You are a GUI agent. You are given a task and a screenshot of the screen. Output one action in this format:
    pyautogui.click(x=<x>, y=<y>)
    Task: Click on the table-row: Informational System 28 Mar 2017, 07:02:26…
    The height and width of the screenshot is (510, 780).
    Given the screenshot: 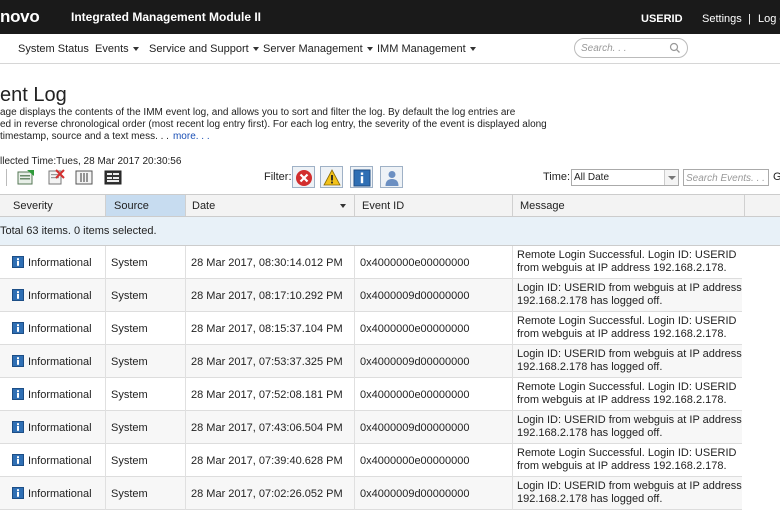 What is the action you would take?
    pyautogui.click(x=371, y=493)
    